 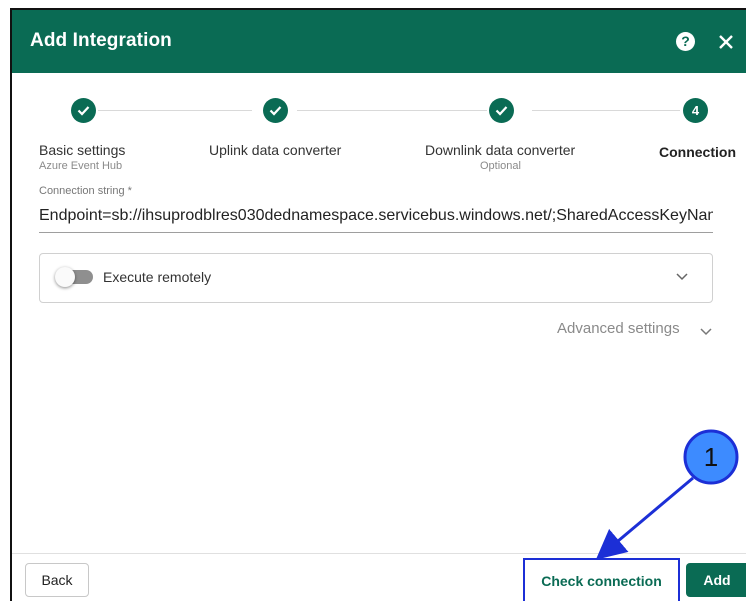 I want to click on step-2-check-icon, so click(x=275, y=110).